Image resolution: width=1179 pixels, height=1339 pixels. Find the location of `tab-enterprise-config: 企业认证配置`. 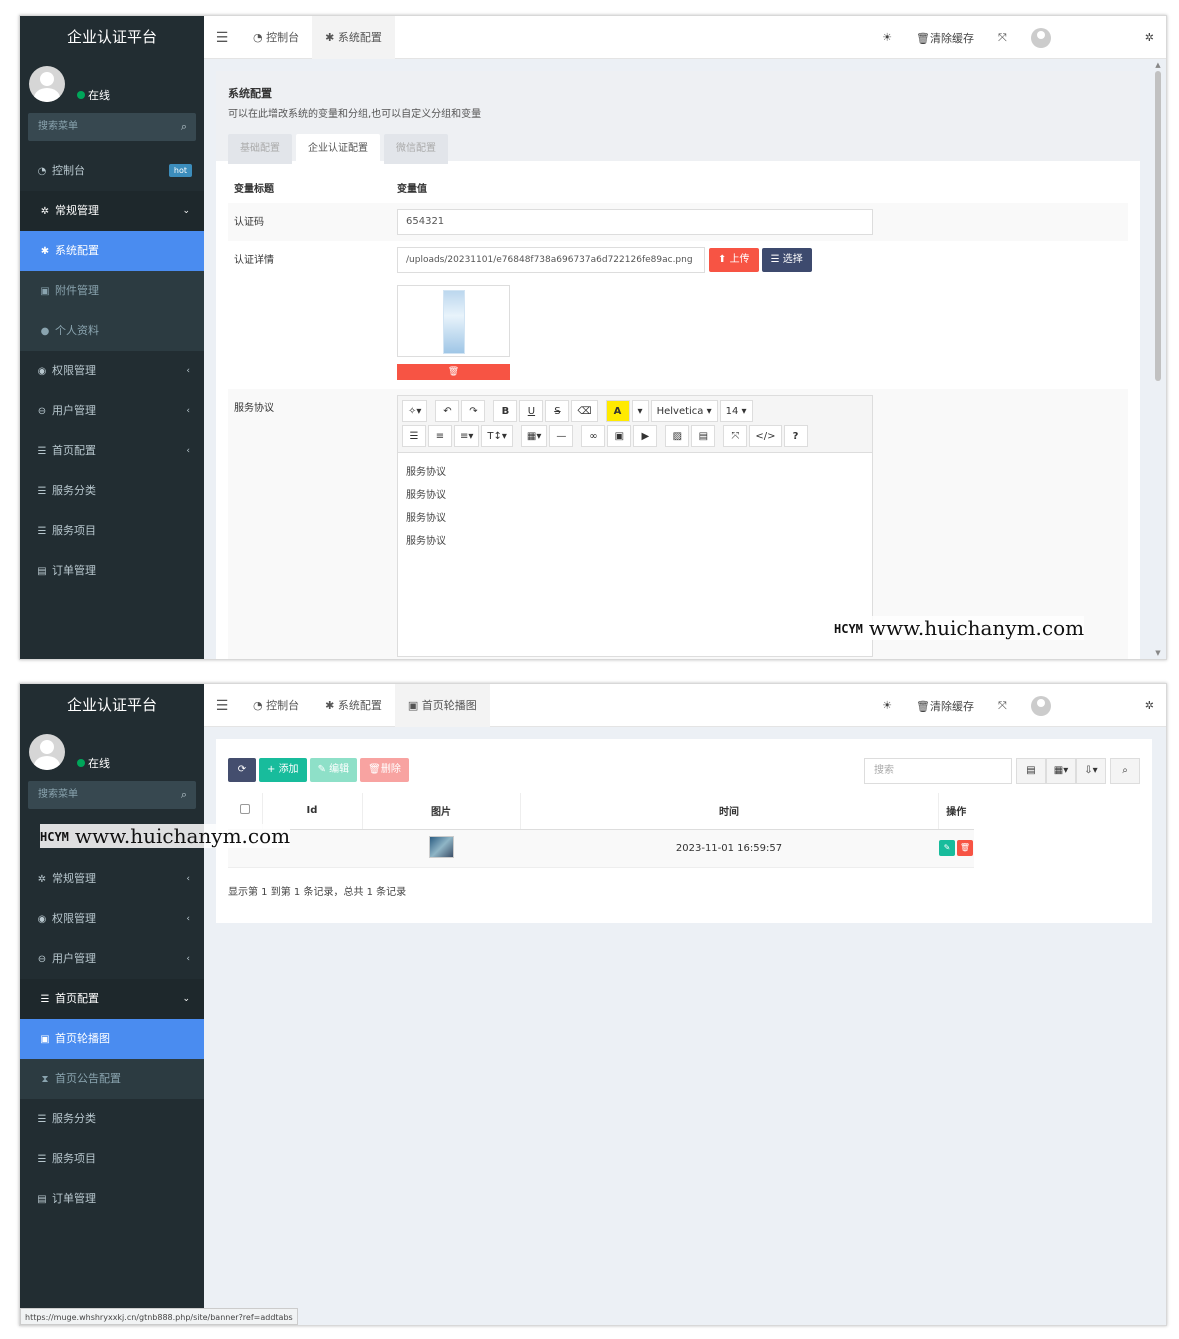

tab-enterprise-config: 企业认证配置 is located at coordinates (338, 149).